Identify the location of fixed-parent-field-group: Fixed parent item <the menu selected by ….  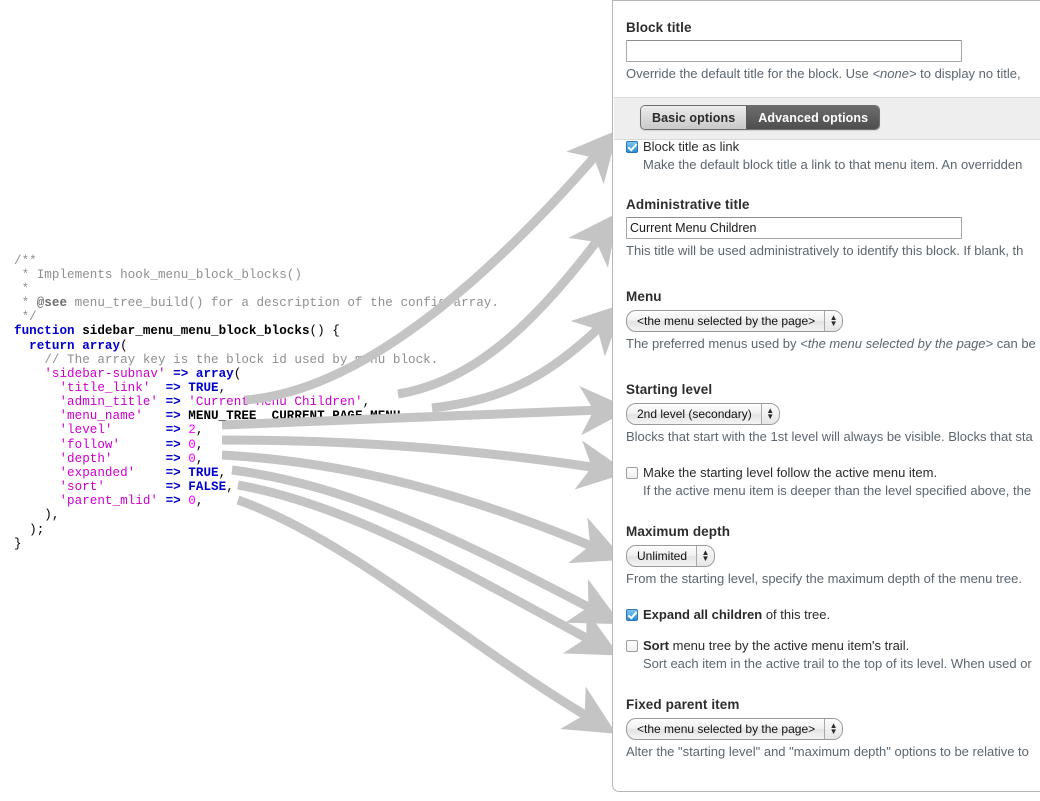
(821, 728).